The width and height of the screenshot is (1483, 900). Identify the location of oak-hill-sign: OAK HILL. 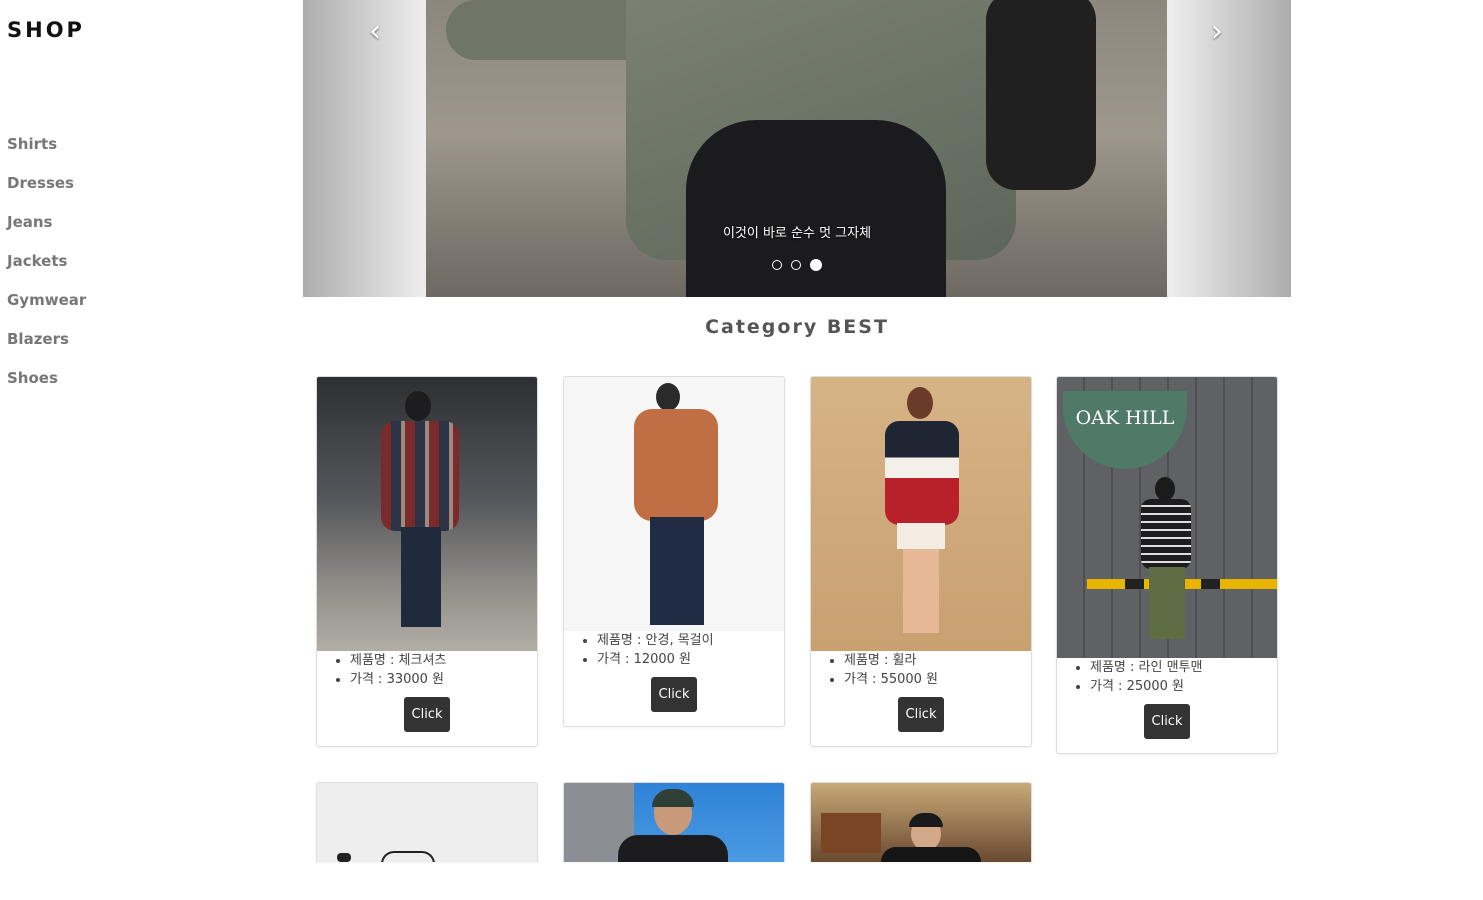
(1125, 430).